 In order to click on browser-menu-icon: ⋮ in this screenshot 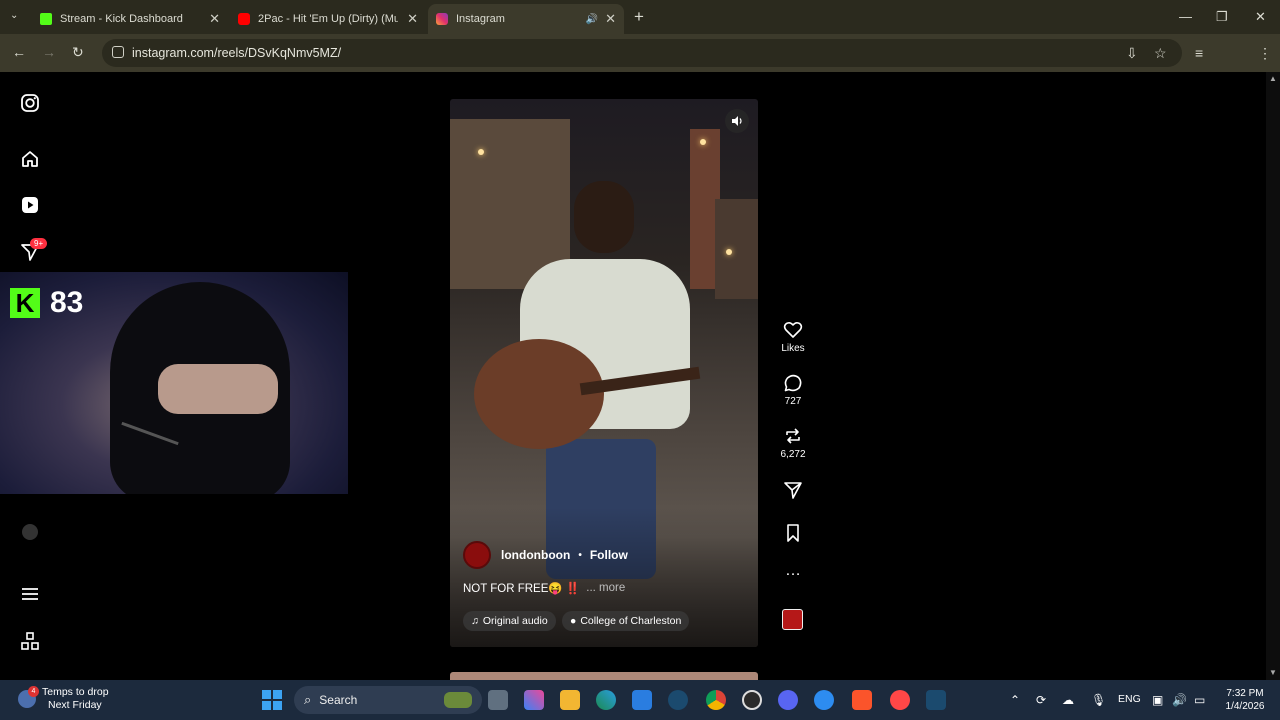, I will do `click(1265, 53)`.